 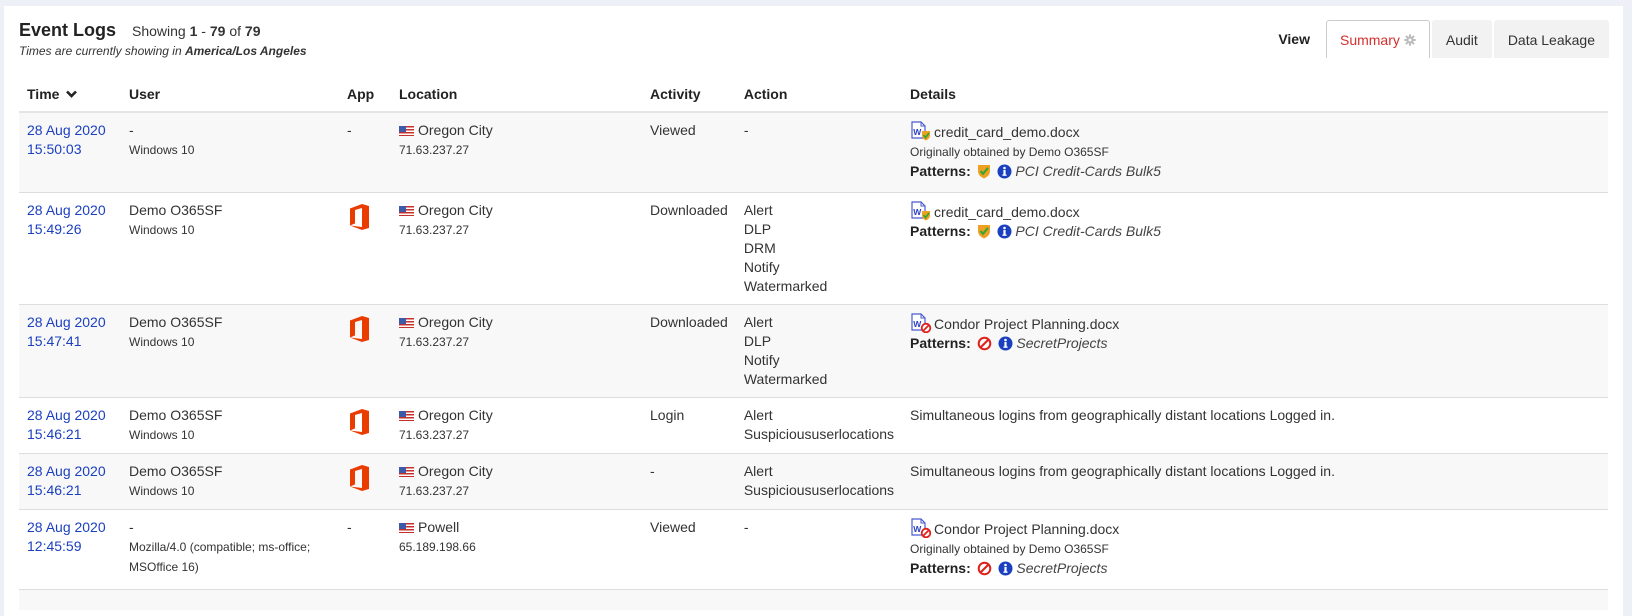 I want to click on table-row, so click(x=813, y=599).